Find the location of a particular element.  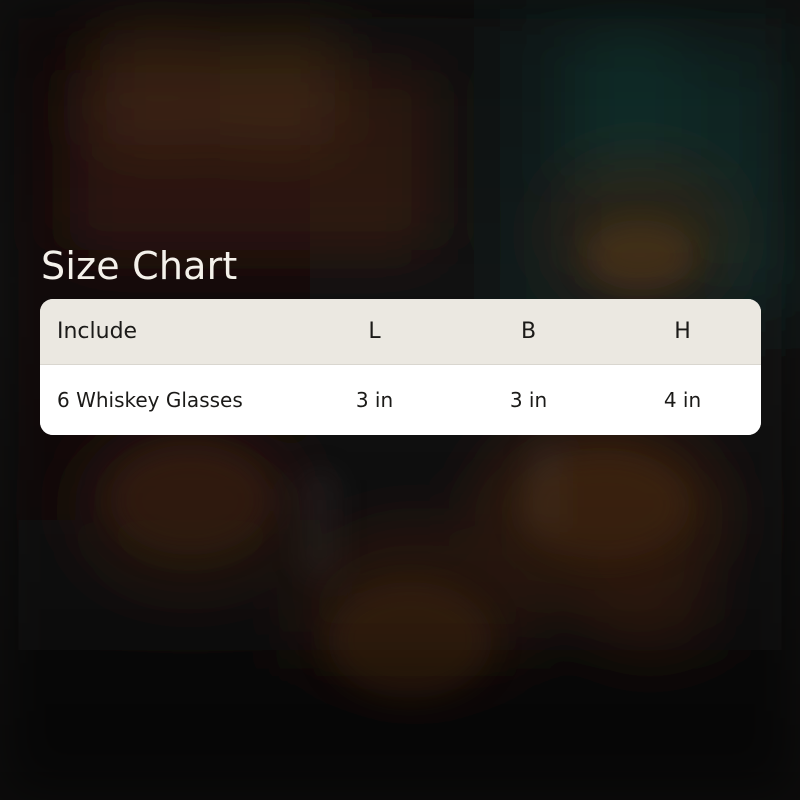

table-row: 6 Whiskey Glasses 3 in 3 in 4 in is located at coordinates (400, 400).